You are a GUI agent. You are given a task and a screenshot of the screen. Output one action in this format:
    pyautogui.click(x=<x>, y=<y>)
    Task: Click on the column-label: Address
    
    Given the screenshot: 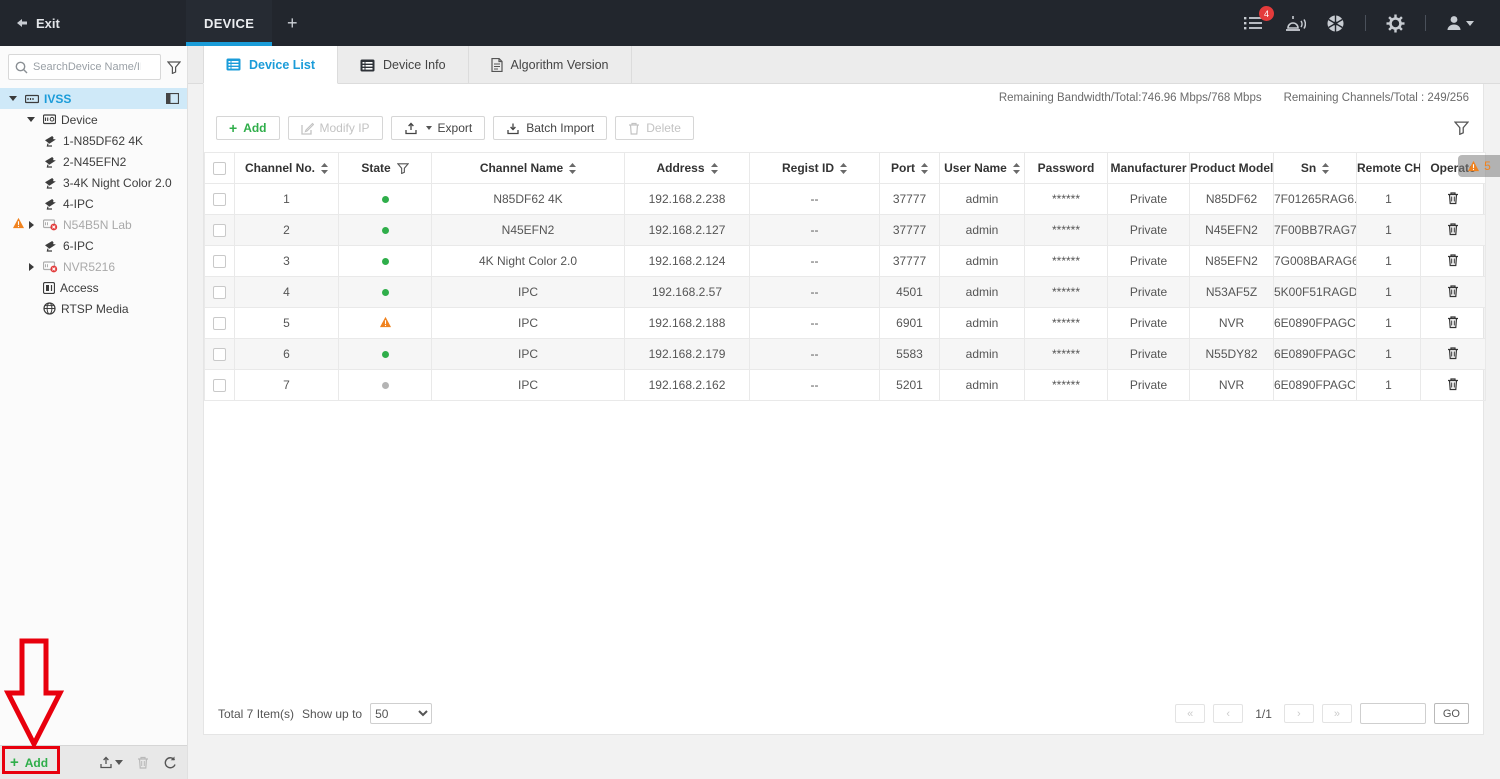 What is the action you would take?
    pyautogui.click(x=680, y=168)
    